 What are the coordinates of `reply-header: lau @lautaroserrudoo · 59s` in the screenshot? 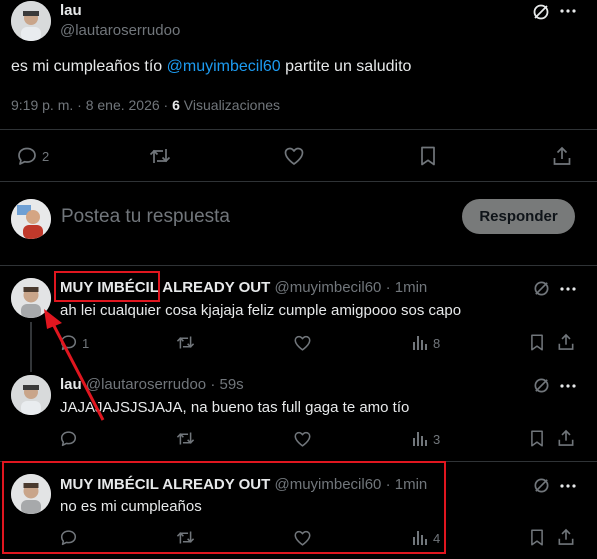 It's located at (152, 384).